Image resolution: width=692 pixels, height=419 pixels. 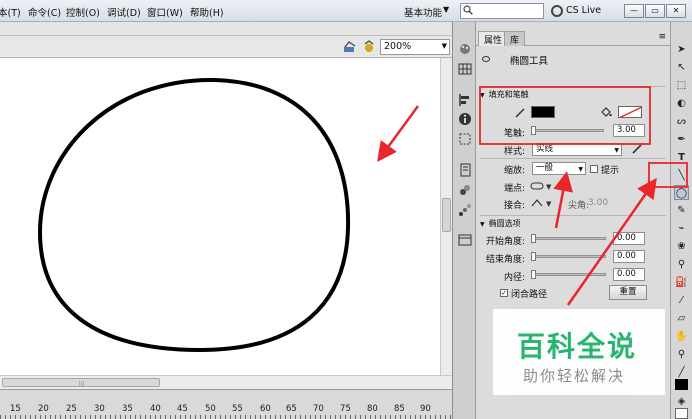 I want to click on scale-select: 一般 ▼, so click(x=559, y=168).